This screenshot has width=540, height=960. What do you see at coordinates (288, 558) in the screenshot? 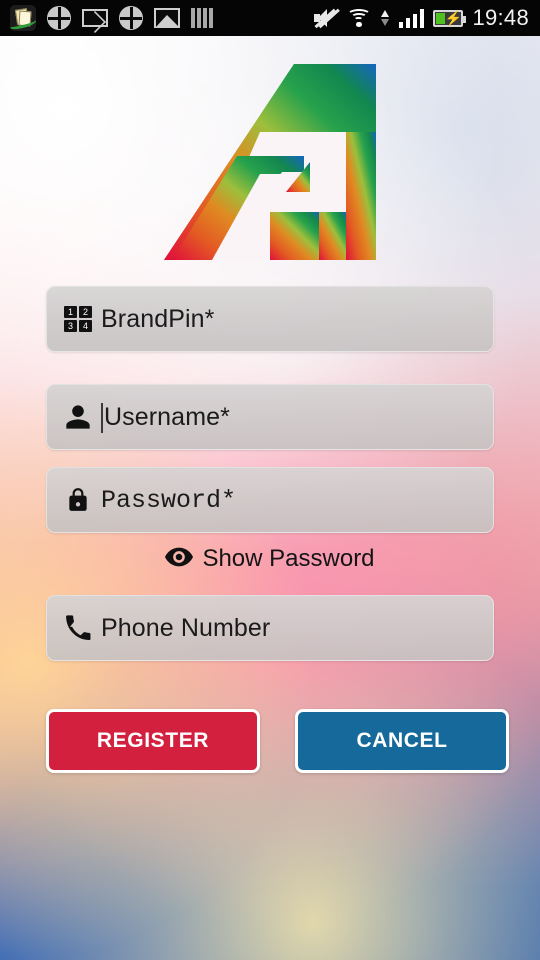
I see `show-password-label: Show Password` at bounding box center [288, 558].